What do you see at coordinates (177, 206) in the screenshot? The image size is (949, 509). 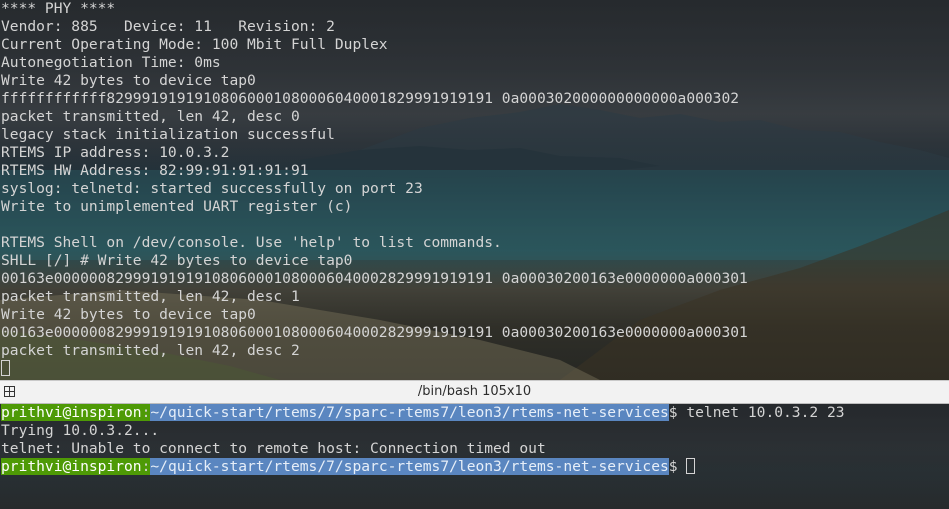 I see `terminal-line: Write to unimplemented UART register (c)` at bounding box center [177, 206].